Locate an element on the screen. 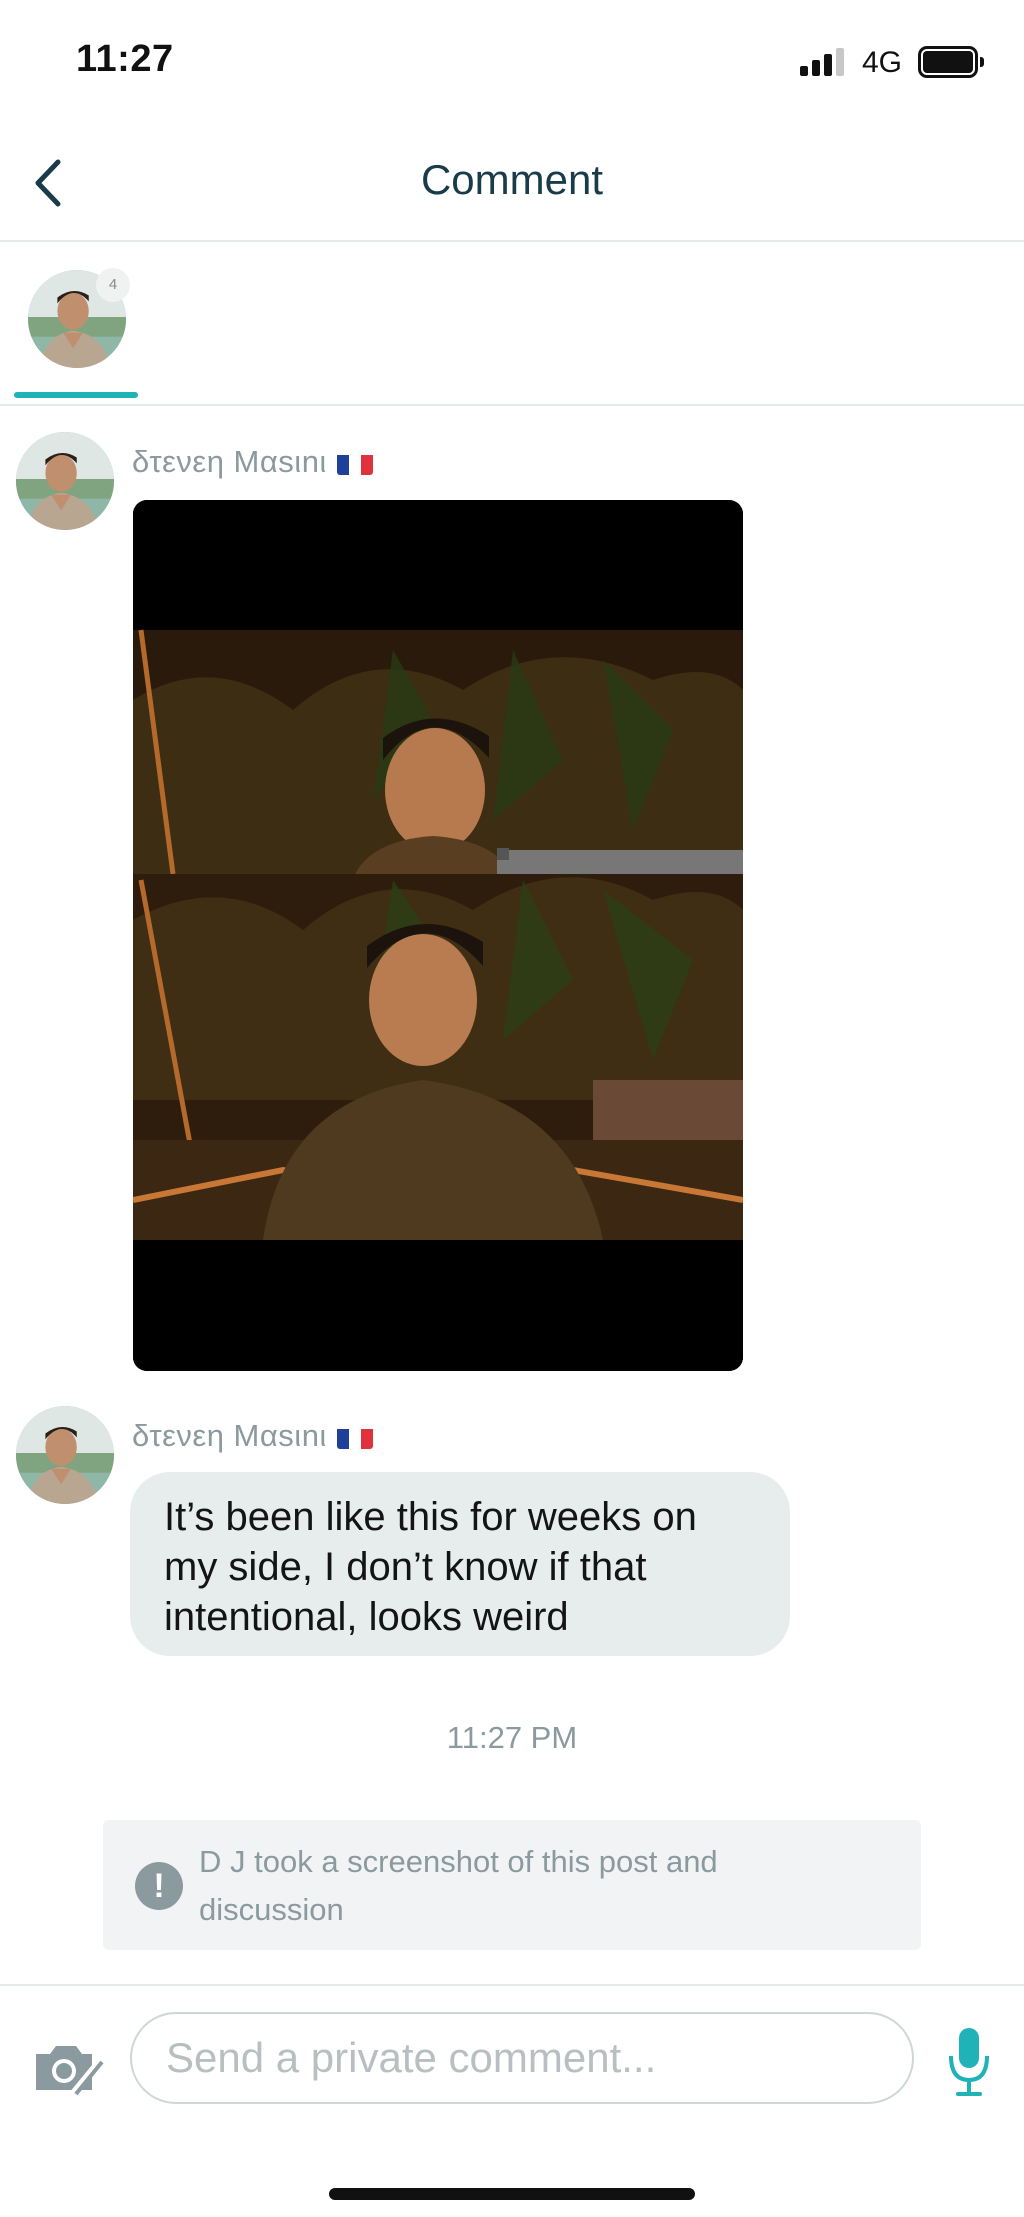  header: Comment is located at coordinates (512, 181).